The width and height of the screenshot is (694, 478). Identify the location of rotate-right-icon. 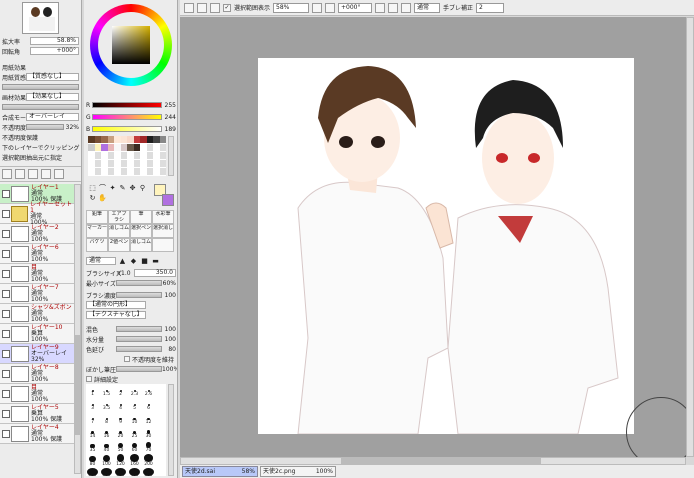
(393, 7).